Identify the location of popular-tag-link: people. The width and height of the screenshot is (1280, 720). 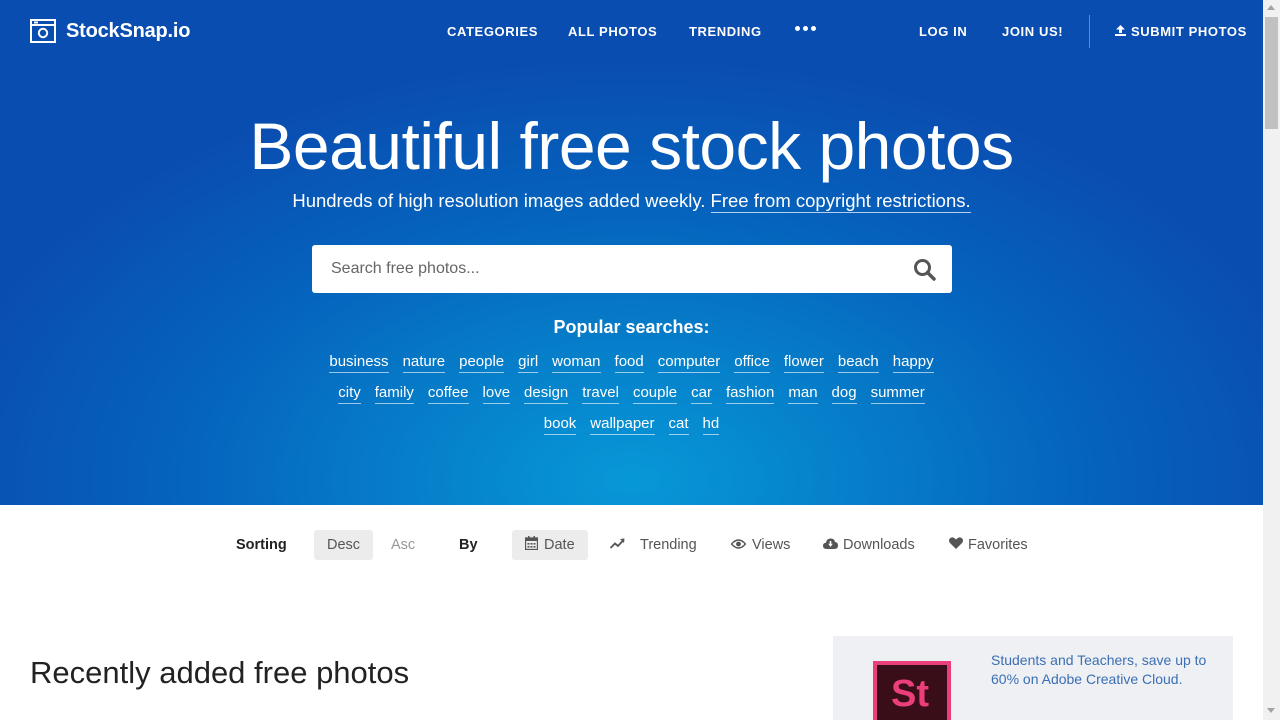
(482, 363).